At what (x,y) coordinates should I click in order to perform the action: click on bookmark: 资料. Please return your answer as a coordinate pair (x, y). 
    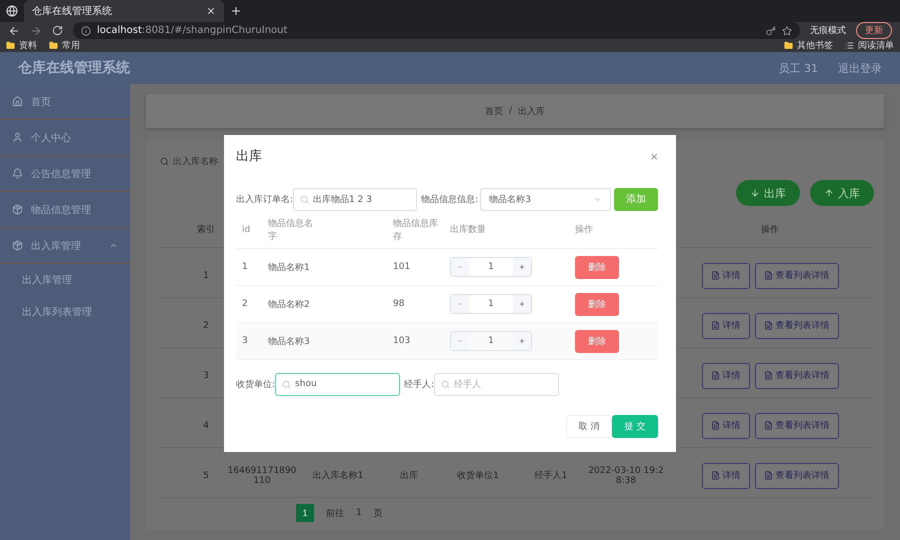
    Looking at the image, I should click on (28, 45).